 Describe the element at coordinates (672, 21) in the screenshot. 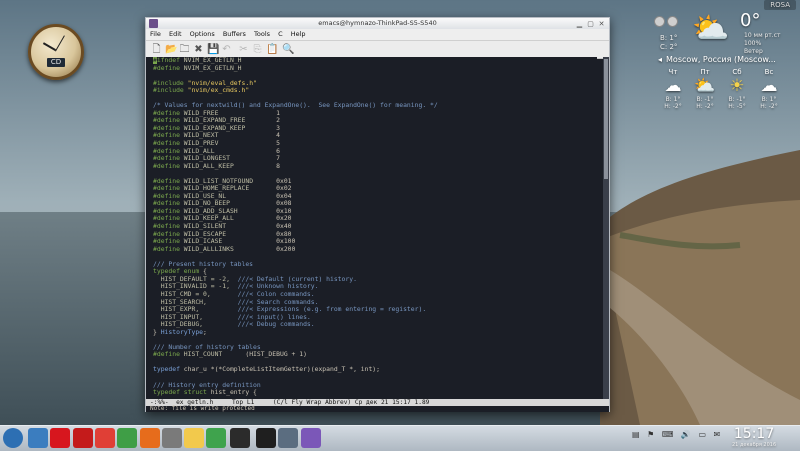

I see `weather-settings-icon` at that location.